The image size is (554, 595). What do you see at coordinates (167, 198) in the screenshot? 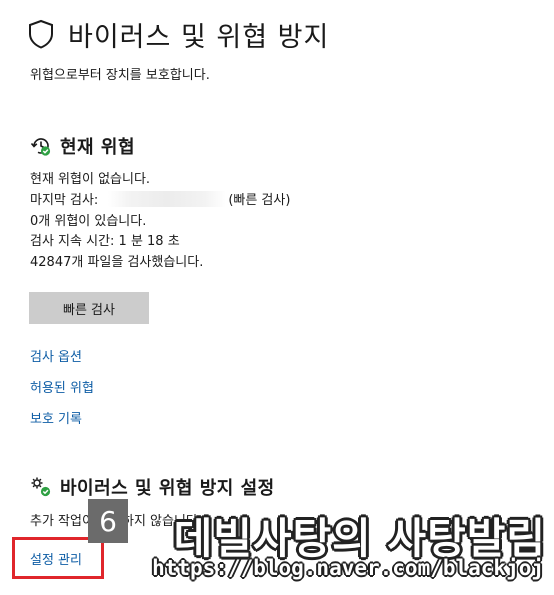
I see `redacted-timestamp` at bounding box center [167, 198].